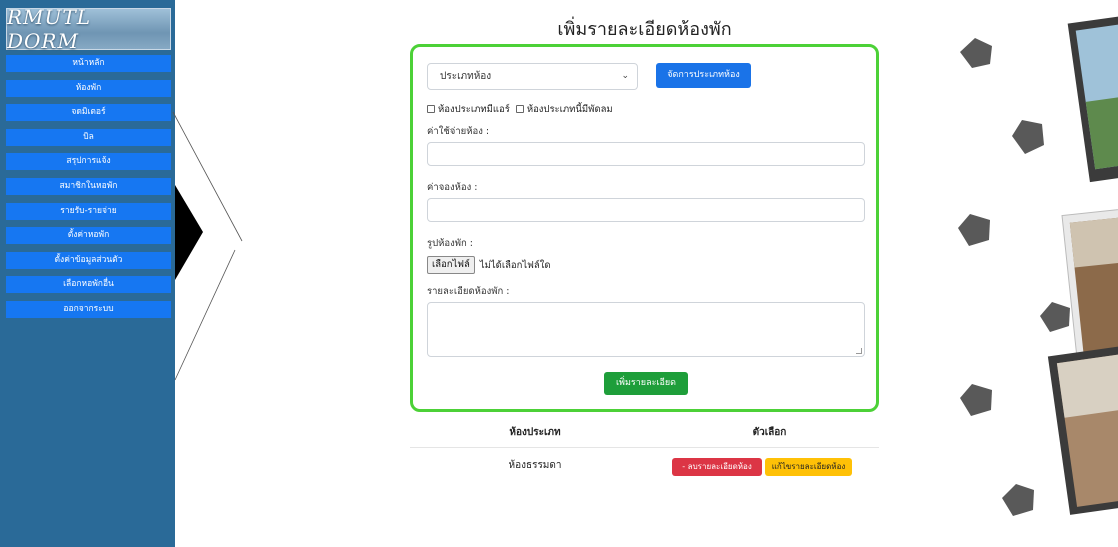  Describe the element at coordinates (88, 137) in the screenshot. I see `sidebar-item-bill: บิล` at that location.